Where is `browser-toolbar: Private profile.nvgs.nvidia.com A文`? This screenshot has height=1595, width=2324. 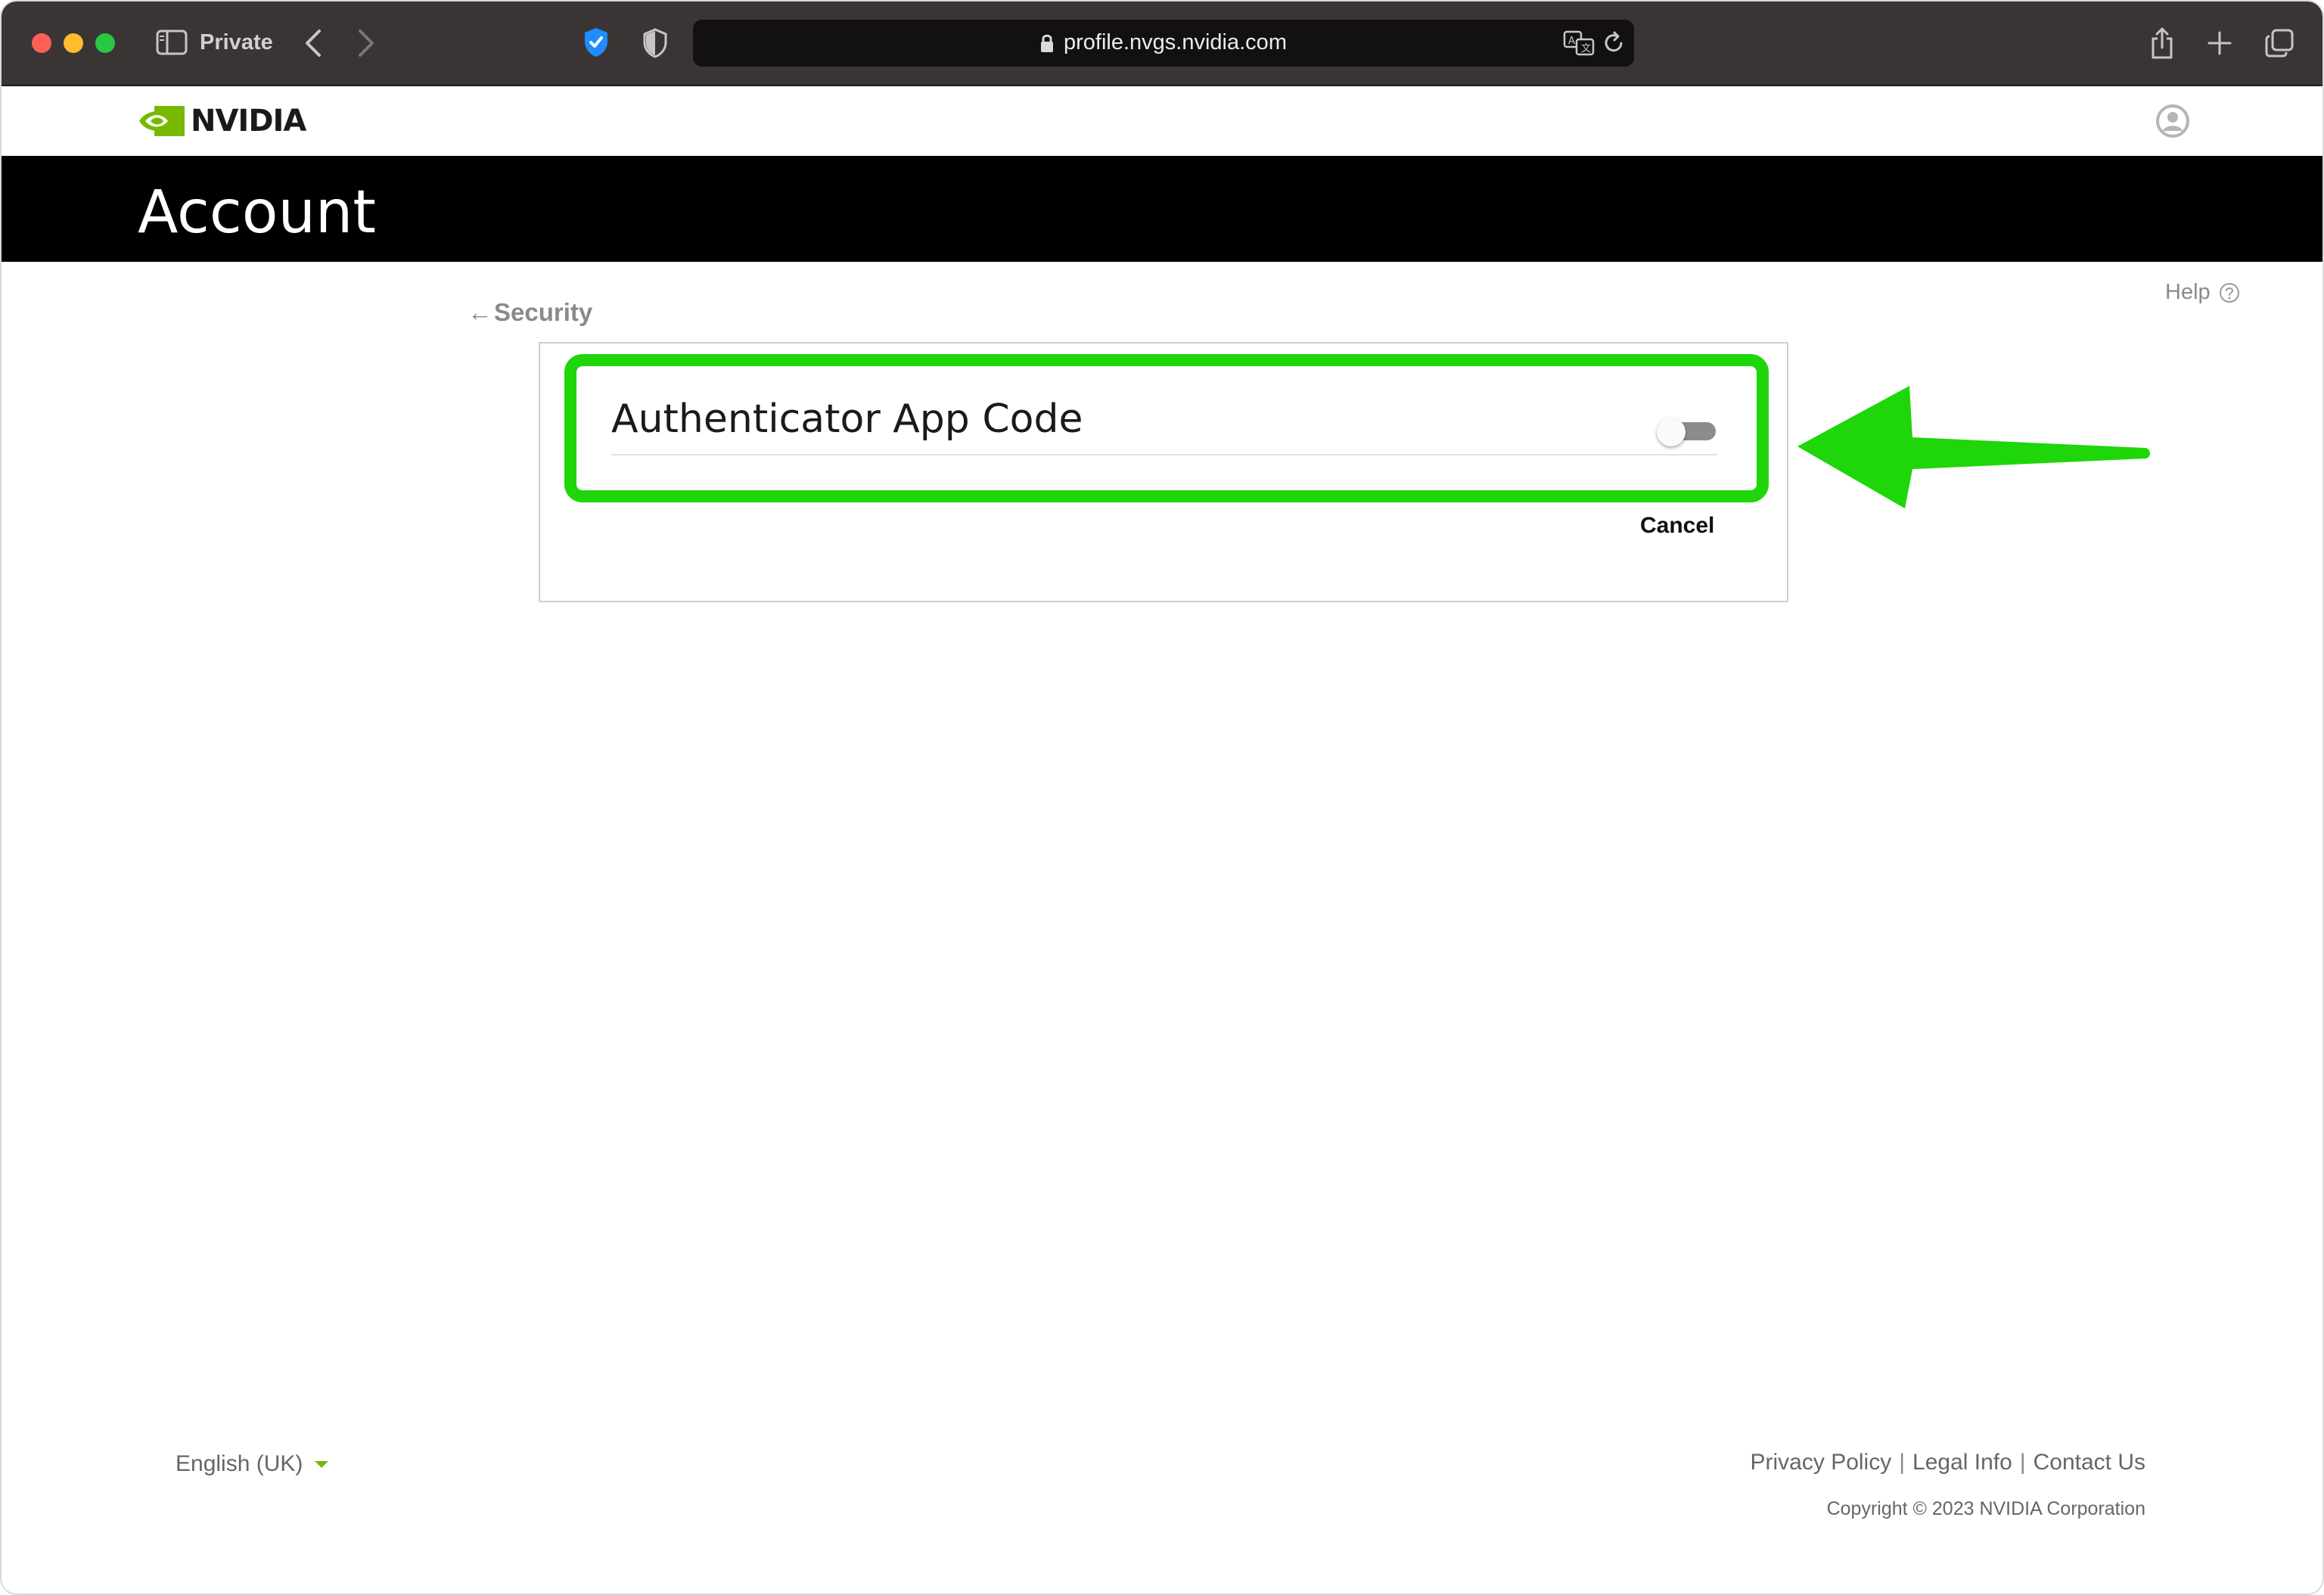 browser-toolbar: Private profile.nvgs.nvidia.com A文 is located at coordinates (1162, 44).